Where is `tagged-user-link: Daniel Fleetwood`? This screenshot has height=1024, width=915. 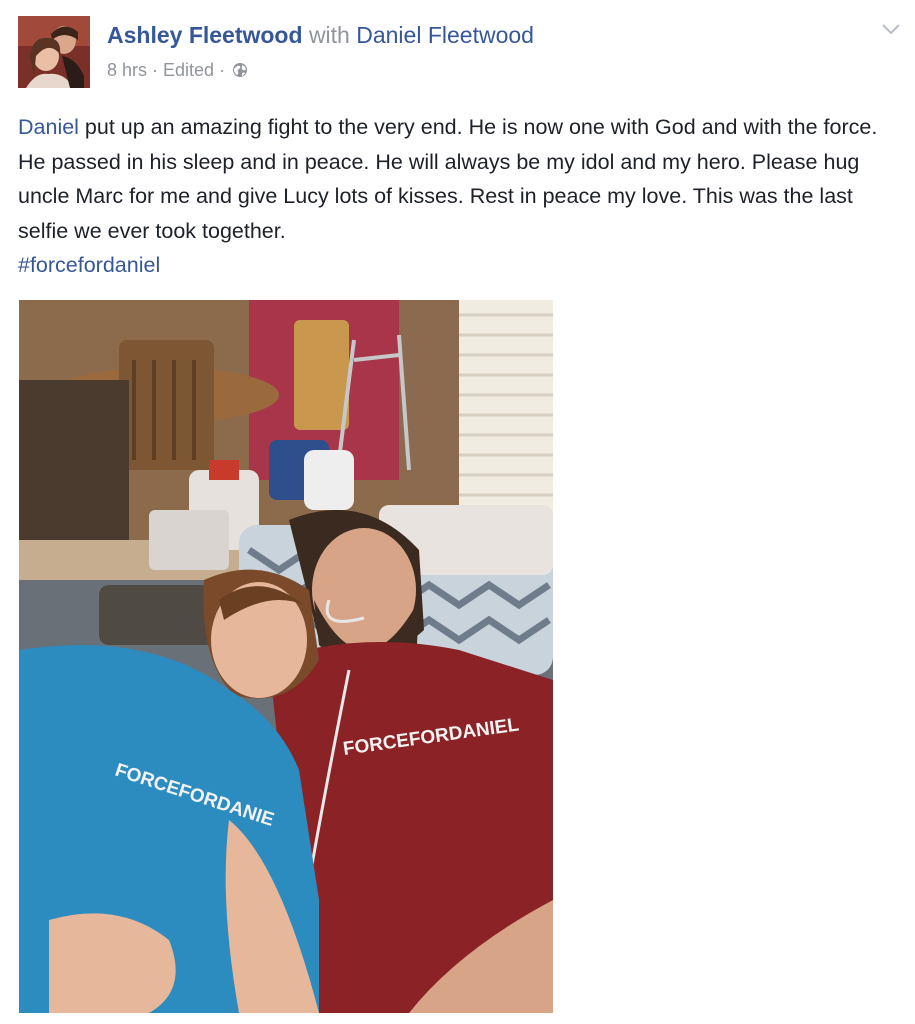
tagged-user-link: Daniel Fleetwood is located at coordinates (445, 35).